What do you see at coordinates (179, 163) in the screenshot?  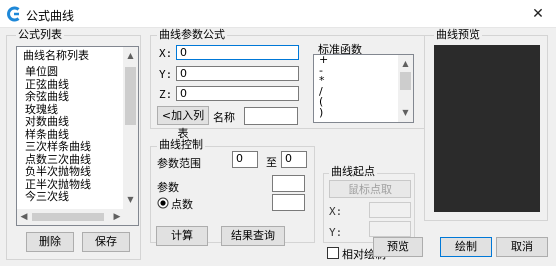 I see `range-label: 参数范围` at bounding box center [179, 163].